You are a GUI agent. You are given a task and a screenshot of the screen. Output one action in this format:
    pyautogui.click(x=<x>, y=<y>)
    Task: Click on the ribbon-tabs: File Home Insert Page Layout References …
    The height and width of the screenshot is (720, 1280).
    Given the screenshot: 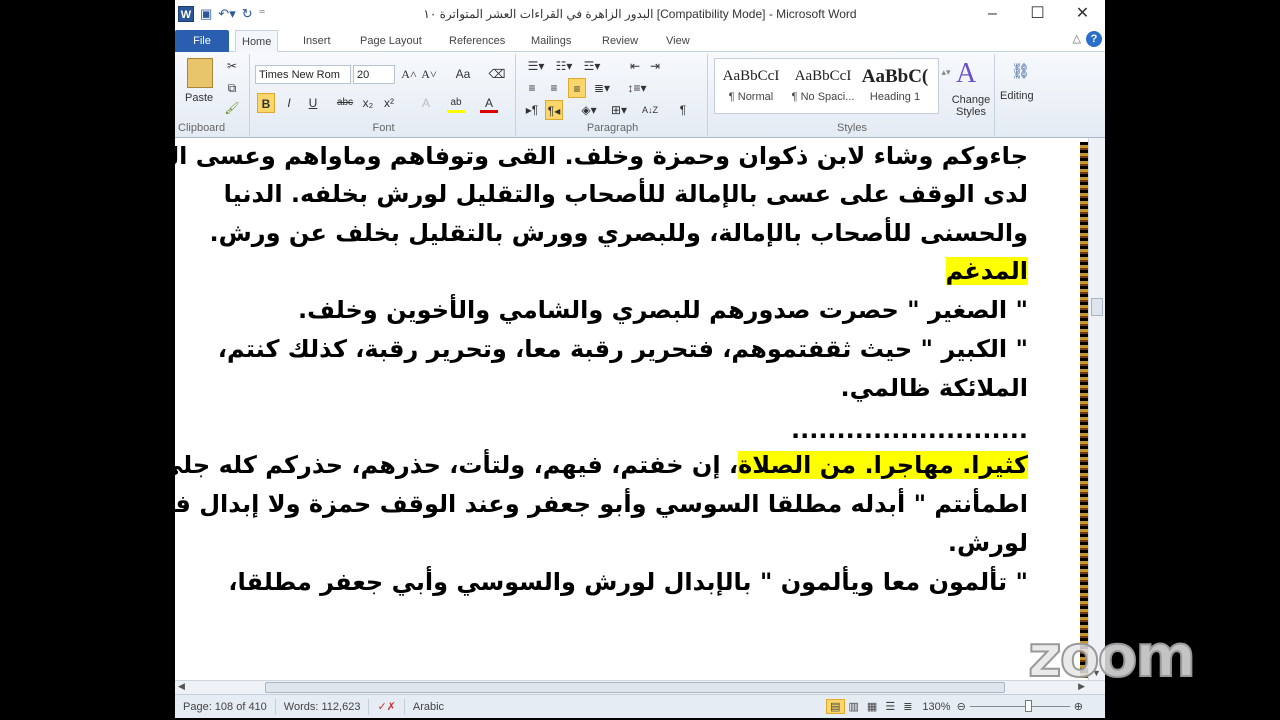 What is the action you would take?
    pyautogui.click(x=640, y=40)
    